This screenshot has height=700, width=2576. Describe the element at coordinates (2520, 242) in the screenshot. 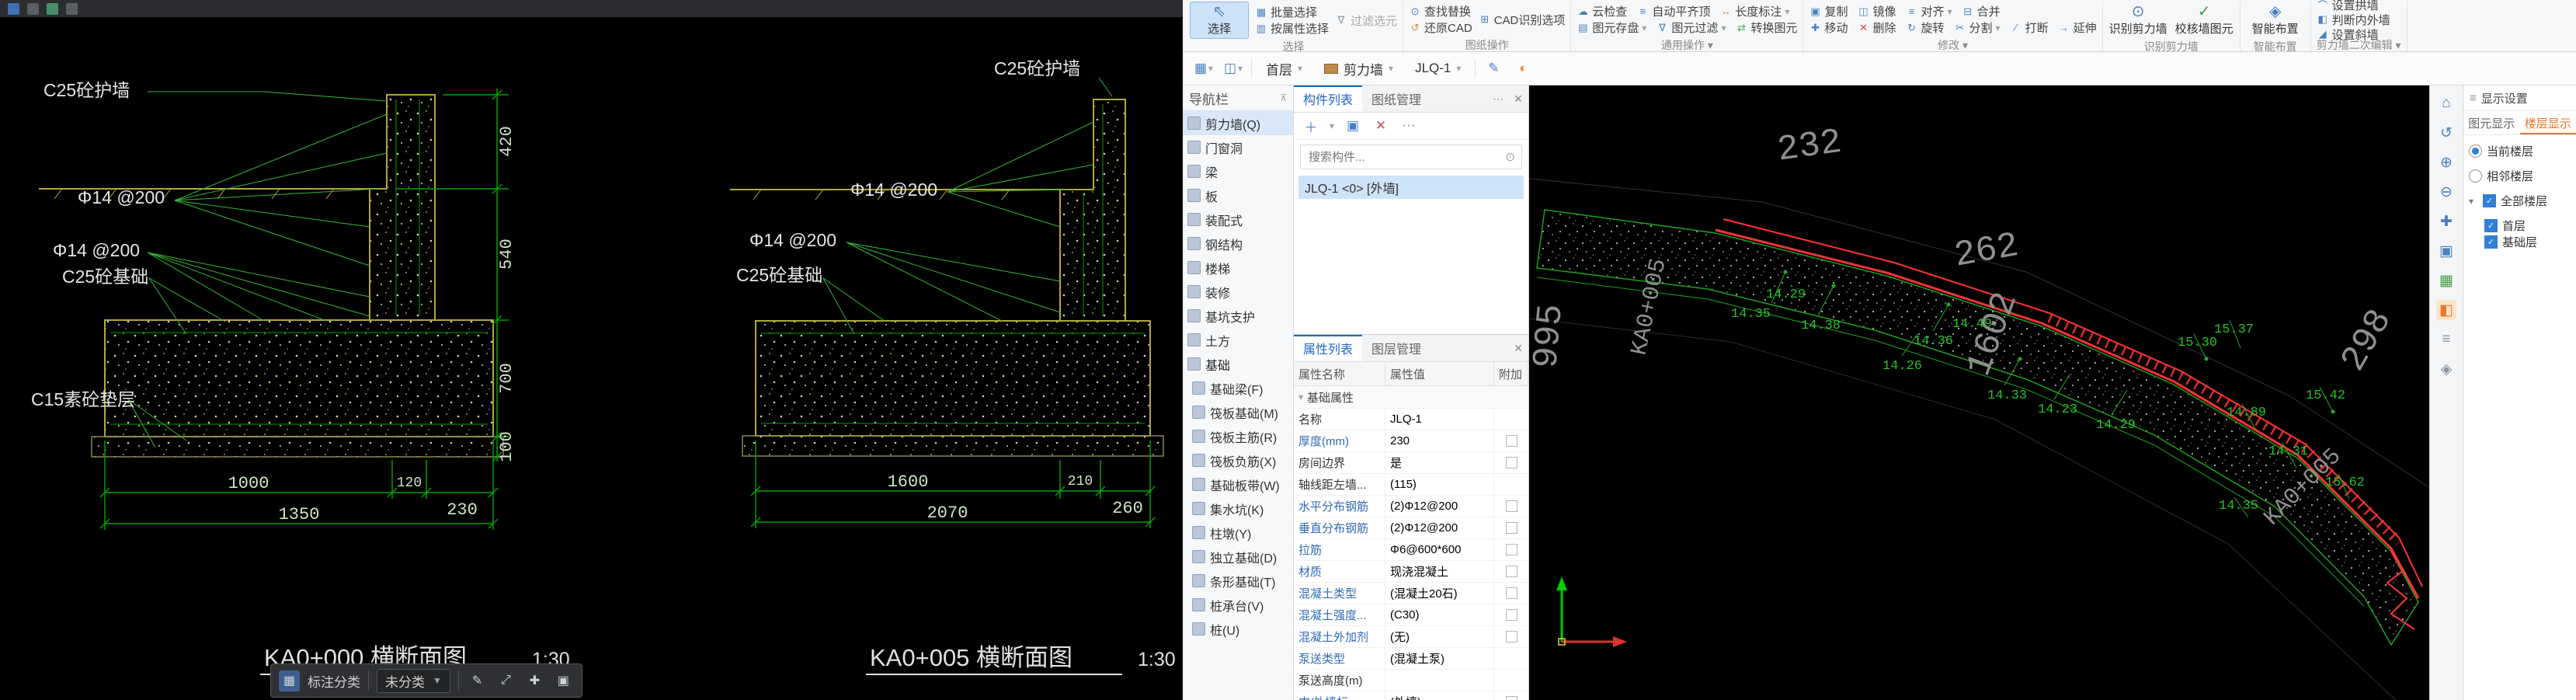

I see `floor-checkbox-row: 基础层` at that location.